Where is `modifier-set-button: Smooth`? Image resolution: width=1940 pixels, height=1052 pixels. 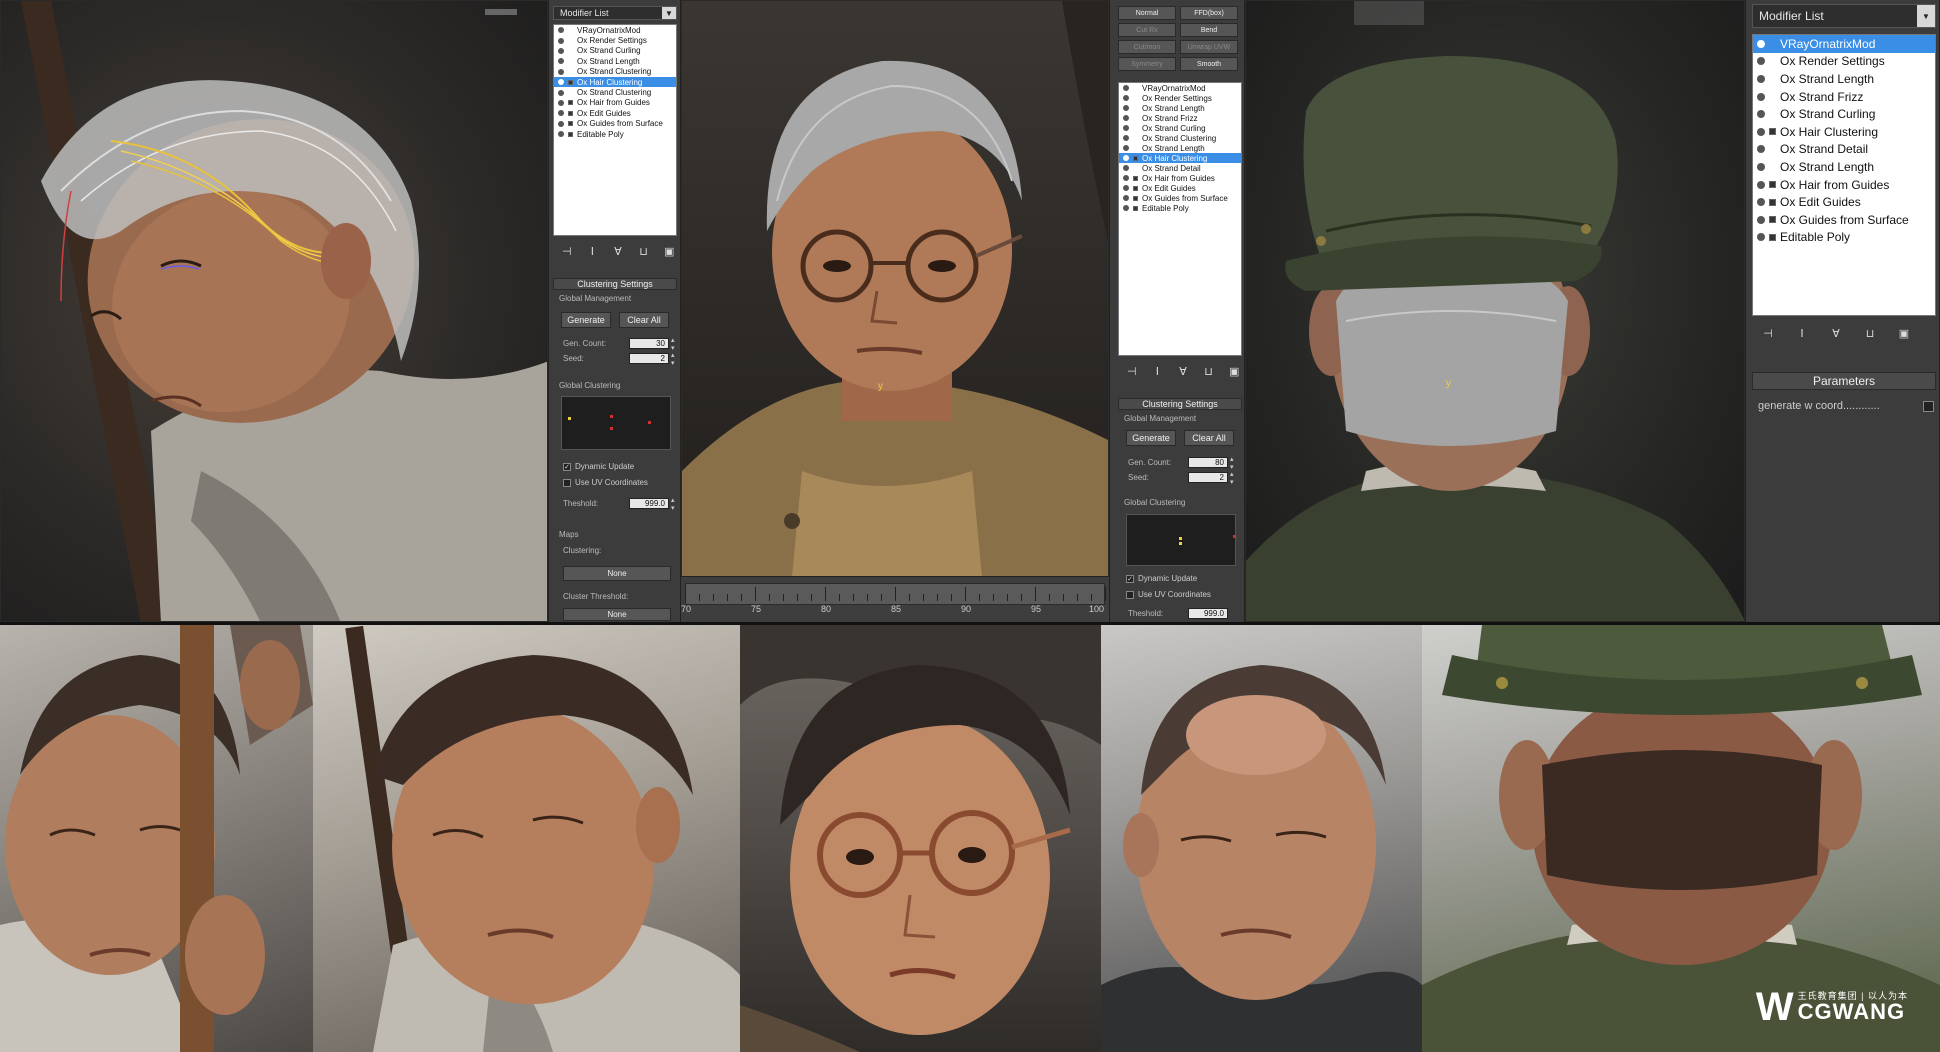
modifier-set-button: Smooth is located at coordinates (1209, 64).